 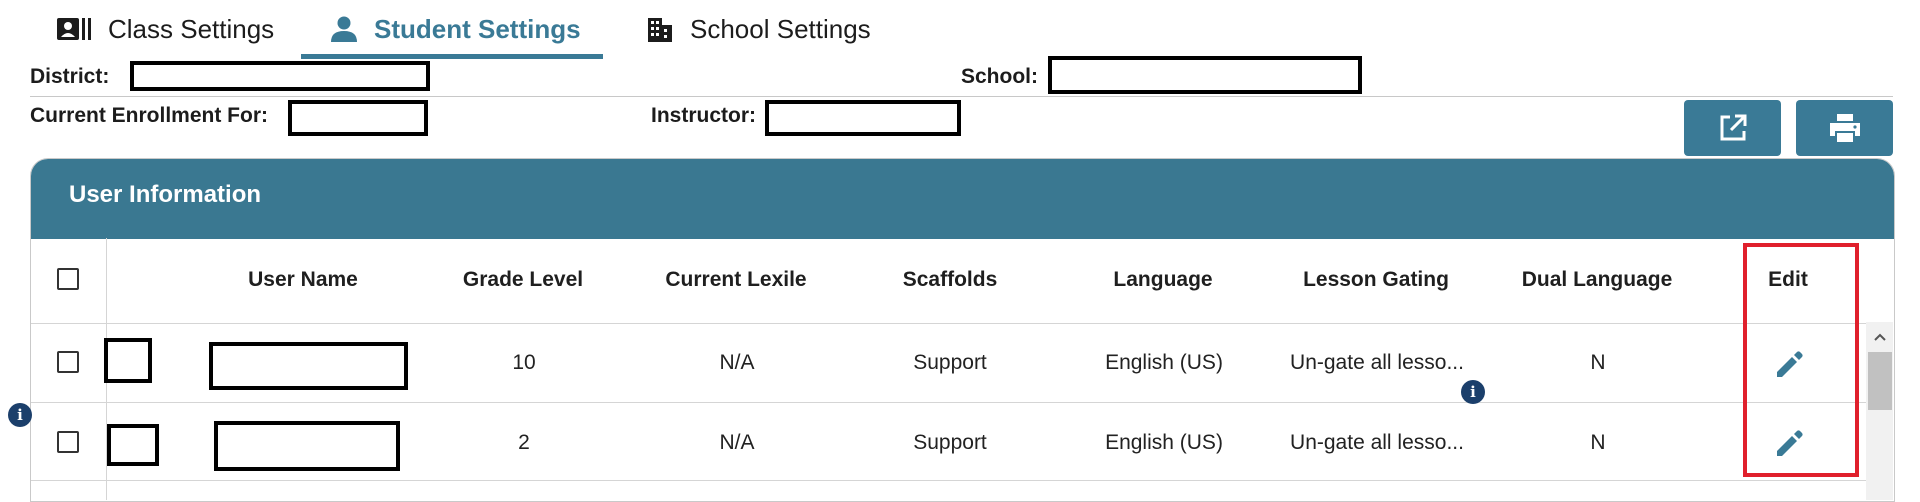 What do you see at coordinates (962, 323) in the screenshot?
I see `header-row-divider` at bounding box center [962, 323].